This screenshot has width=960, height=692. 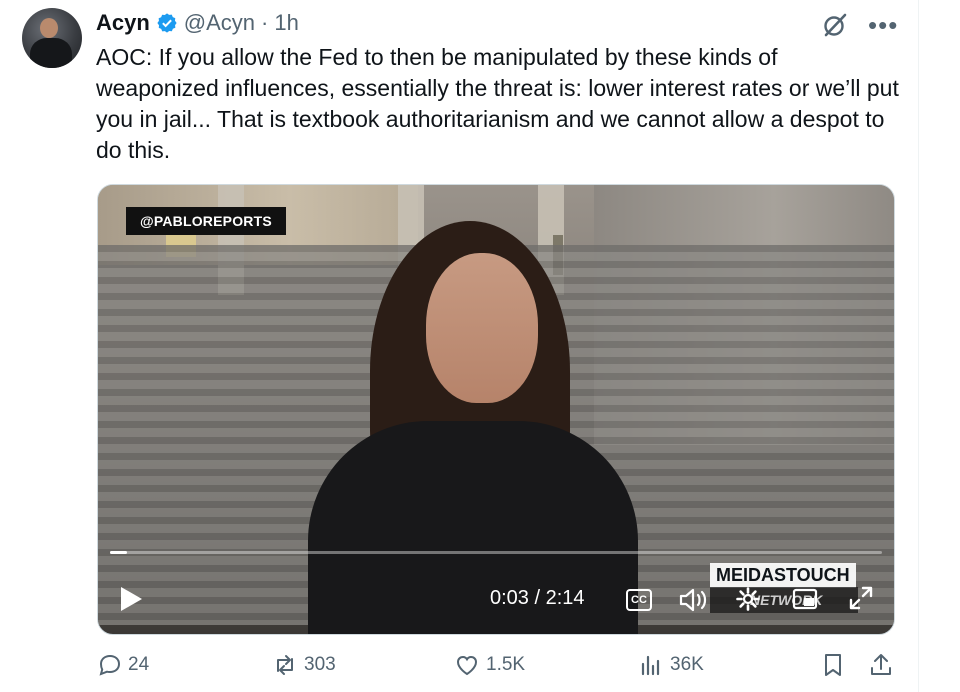 I want to click on share-icon, so click(x=881, y=664).